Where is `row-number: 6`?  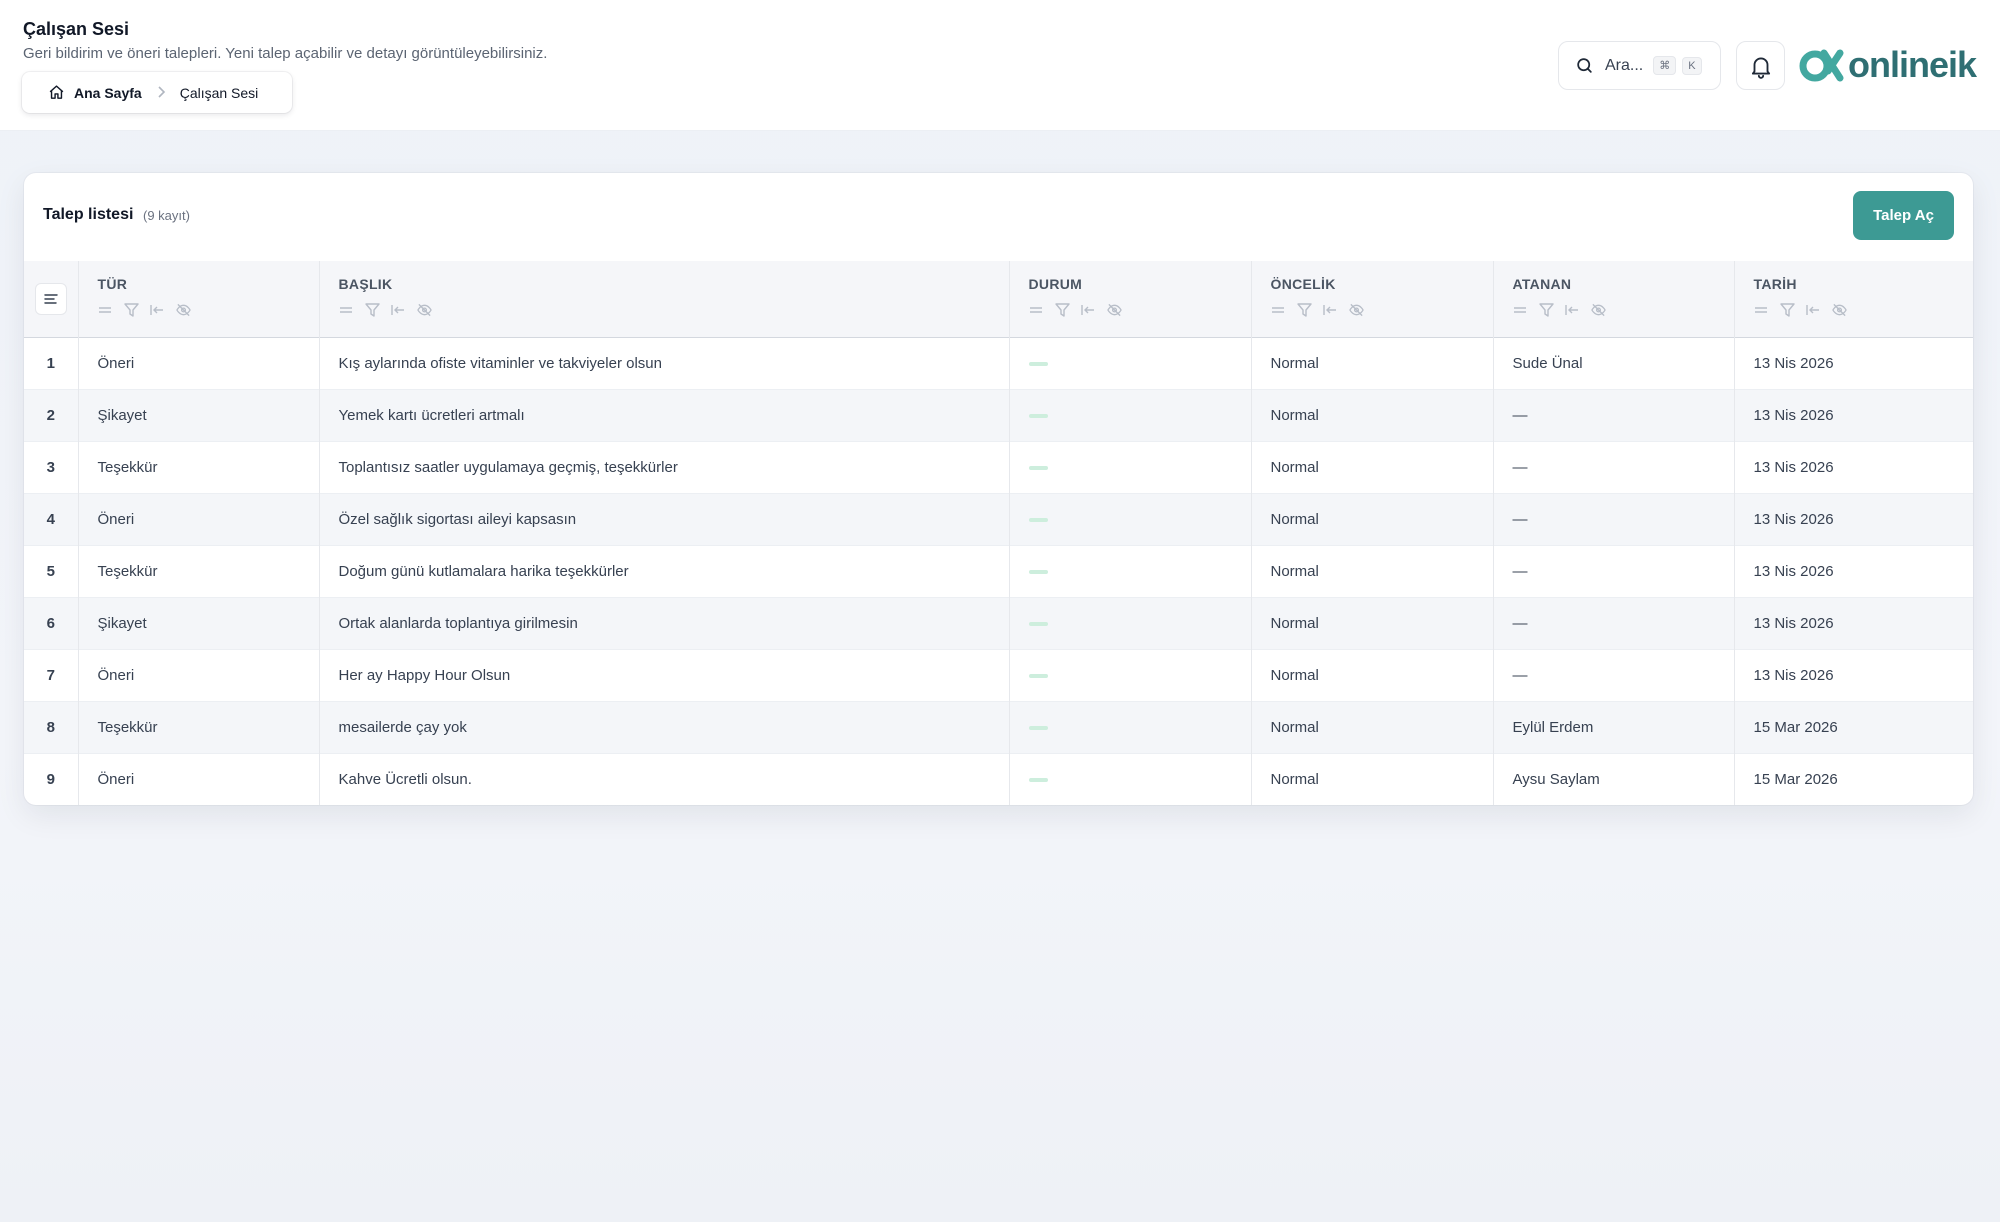
row-number: 6 is located at coordinates (51, 623).